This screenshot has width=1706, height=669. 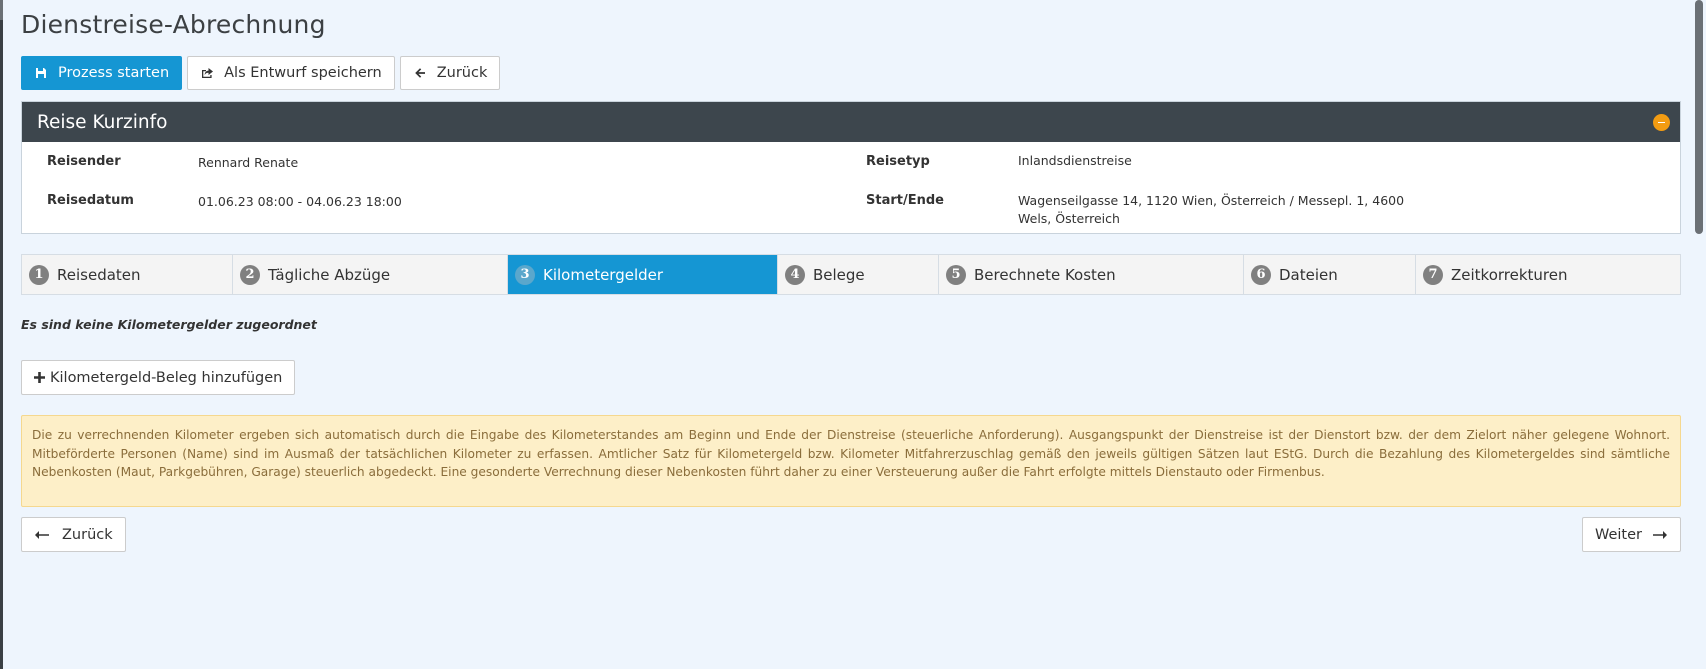 I want to click on step-label: Dateien, so click(x=1308, y=274).